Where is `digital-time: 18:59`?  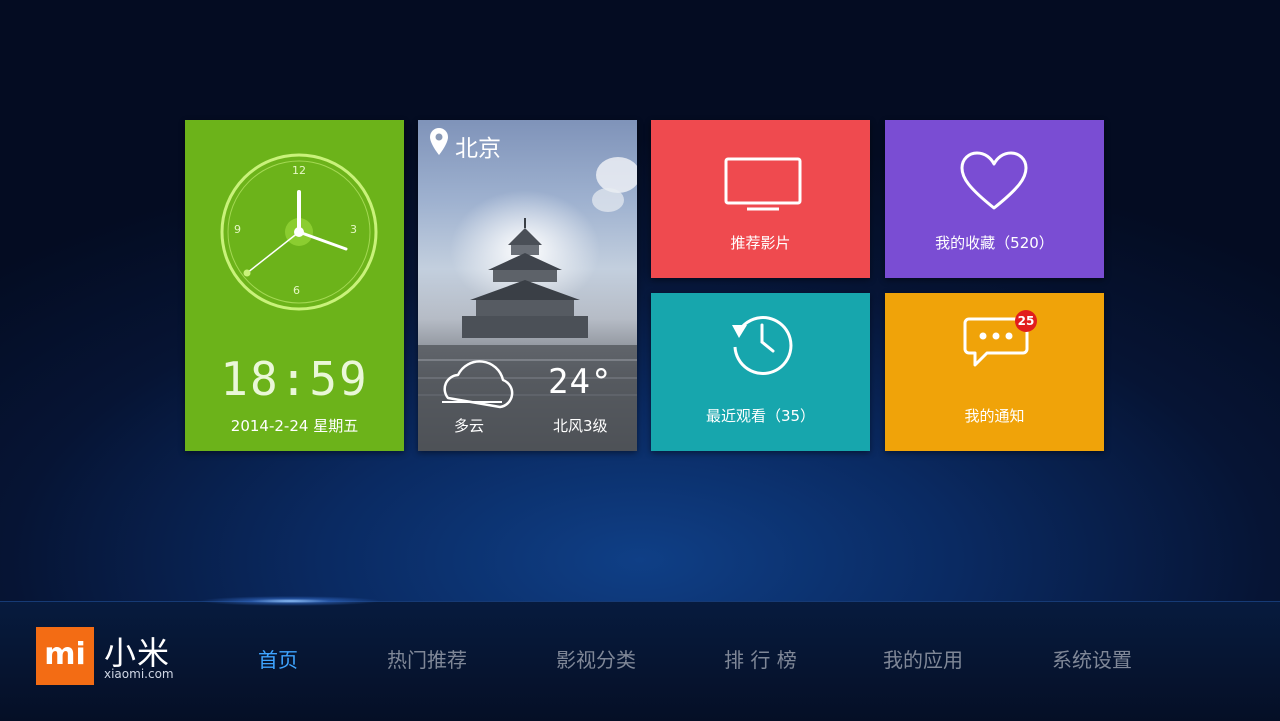 digital-time: 18:59 is located at coordinates (294, 379).